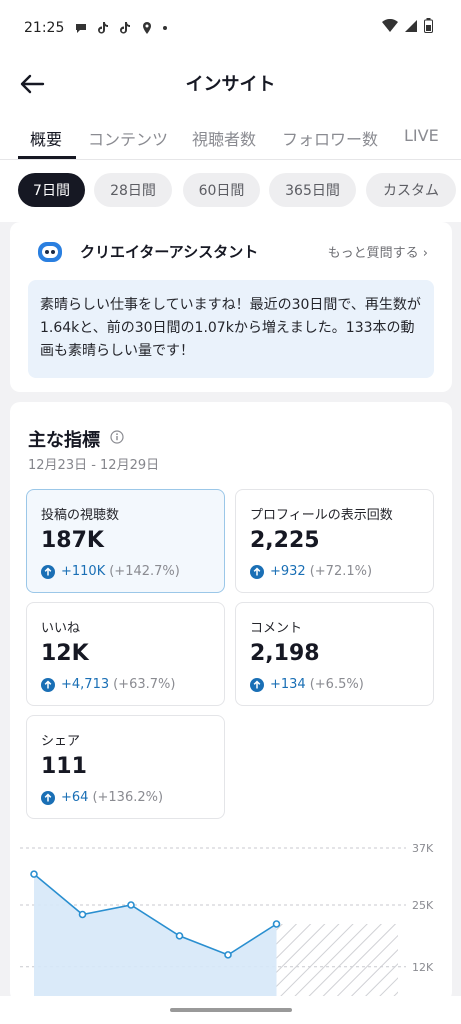 This screenshot has width=461, height=1024. Describe the element at coordinates (288, 571) in the screenshot. I see `metric-change: +932` at that location.